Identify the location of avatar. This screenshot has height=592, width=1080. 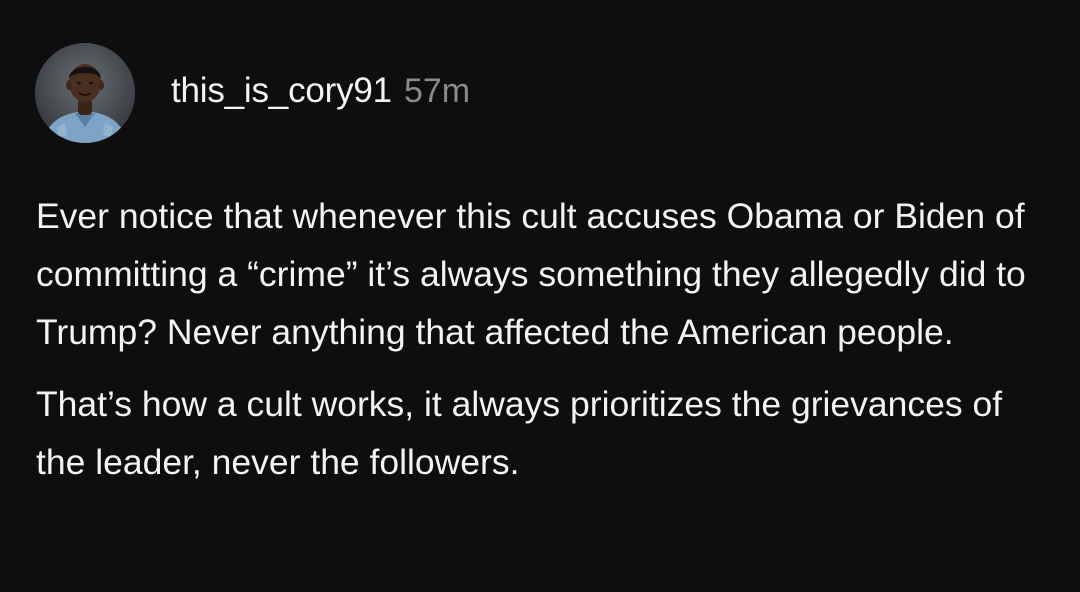
(85, 93).